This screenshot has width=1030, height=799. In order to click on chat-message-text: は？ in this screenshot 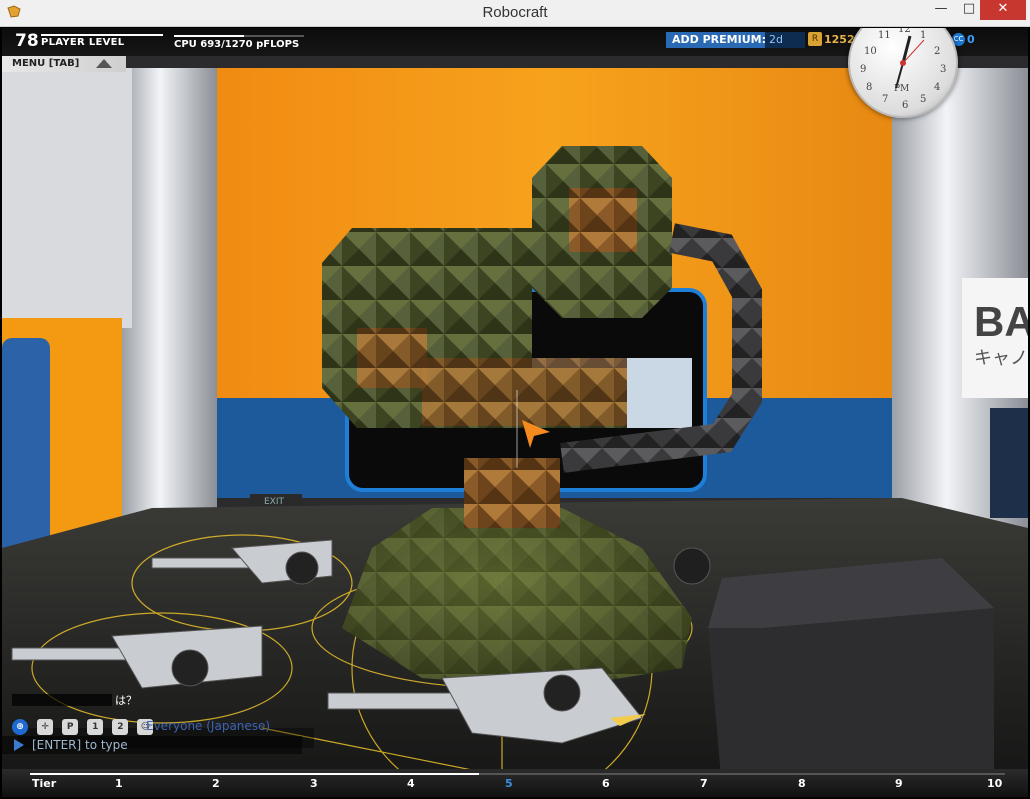, I will do `click(126, 700)`.